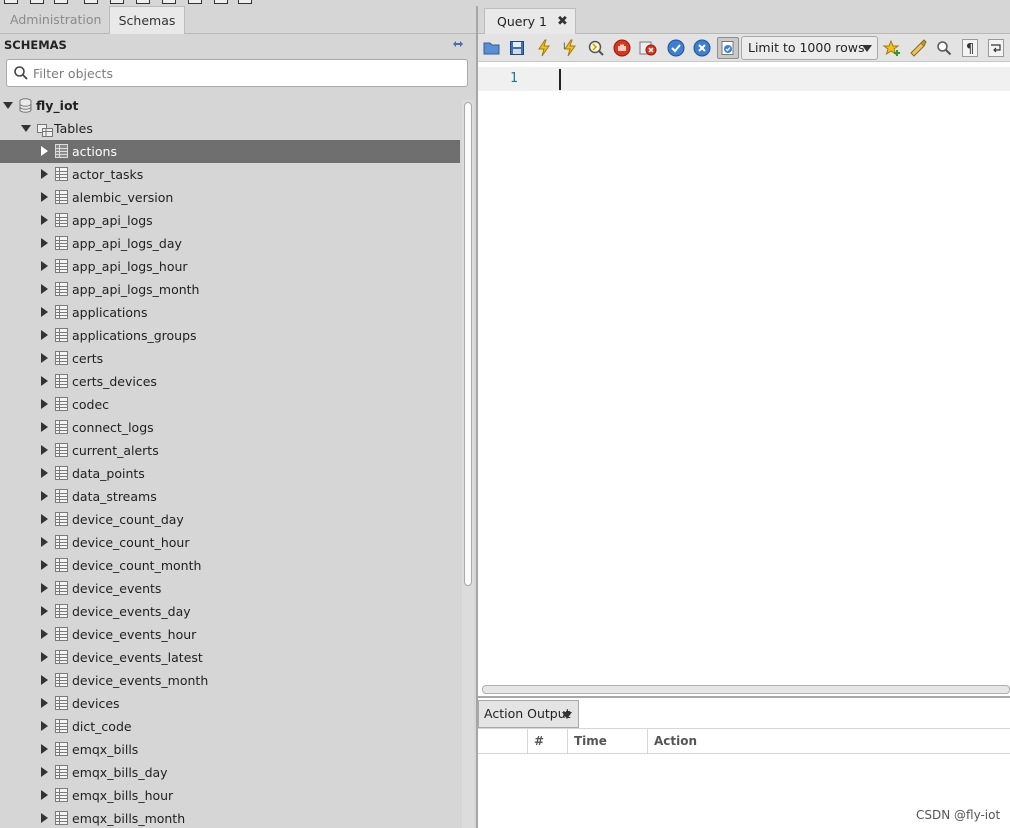 The height and width of the screenshot is (828, 1010). Describe the element at coordinates (230, 220) in the screenshot. I see `table-node: app_api_logs` at that location.